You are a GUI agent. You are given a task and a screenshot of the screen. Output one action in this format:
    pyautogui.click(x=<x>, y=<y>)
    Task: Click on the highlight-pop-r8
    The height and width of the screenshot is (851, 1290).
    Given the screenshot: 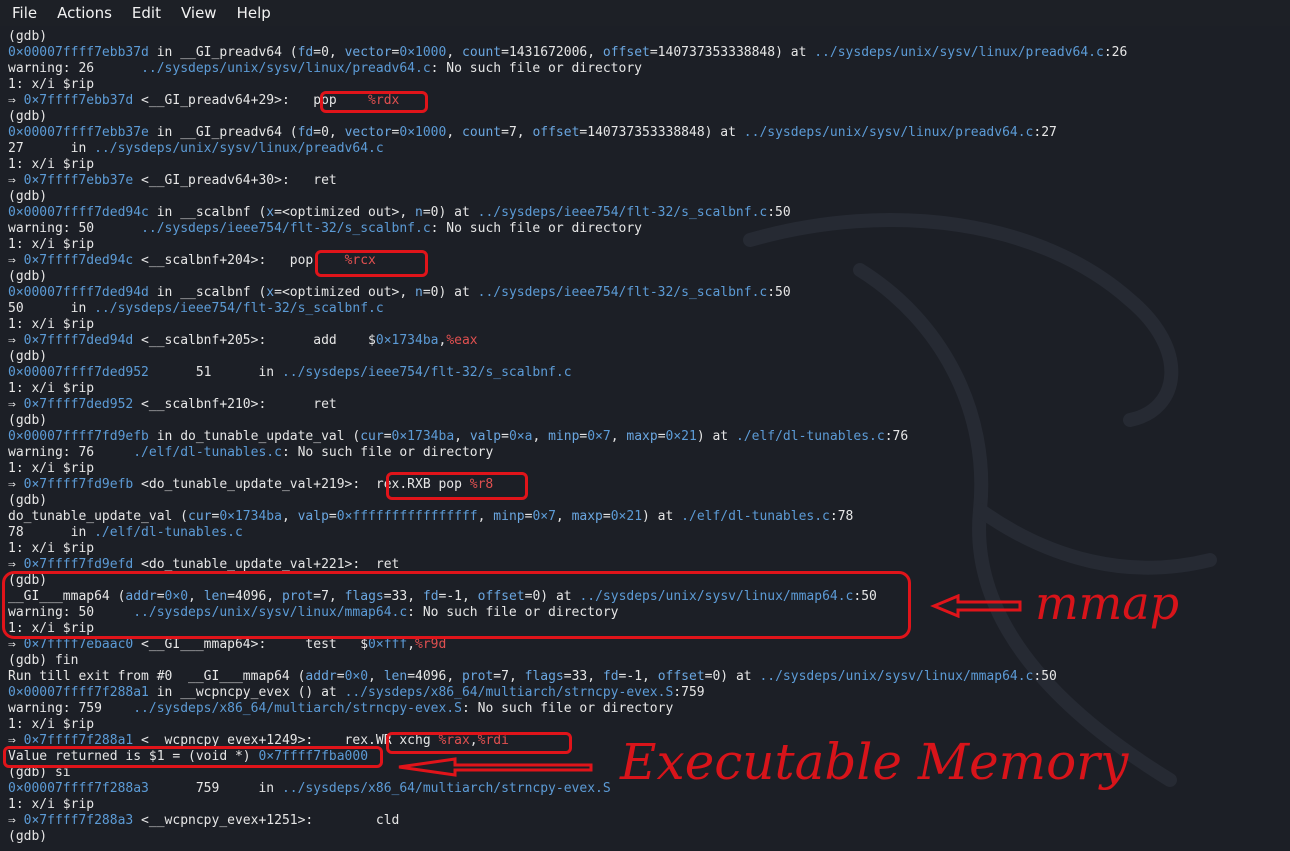 What is the action you would take?
    pyautogui.click(x=457, y=486)
    